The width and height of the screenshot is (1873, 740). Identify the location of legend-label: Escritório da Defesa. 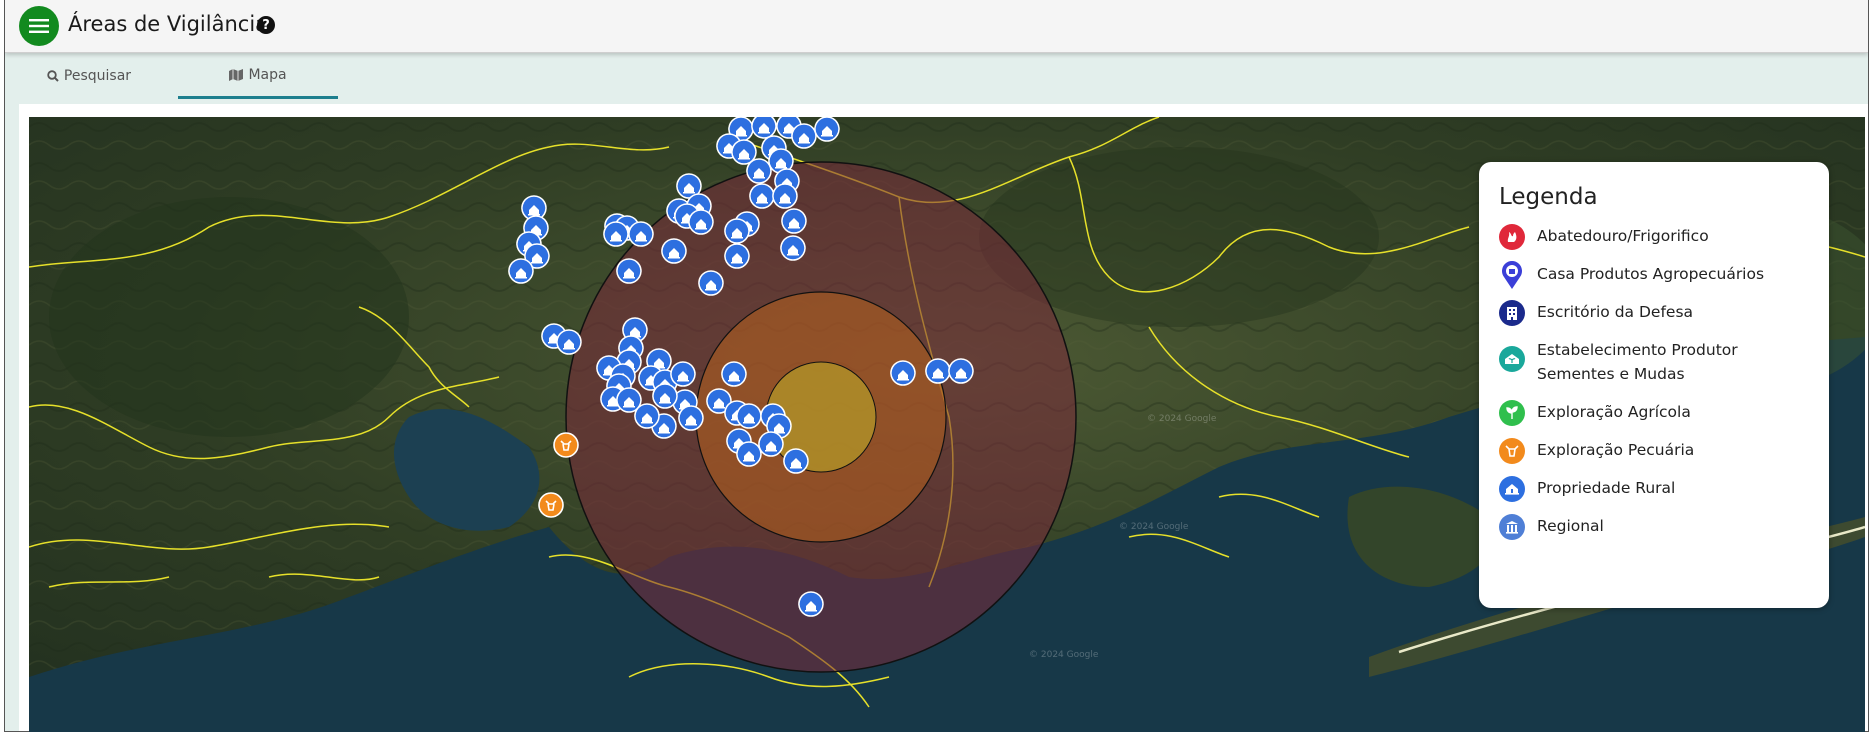
(1615, 312).